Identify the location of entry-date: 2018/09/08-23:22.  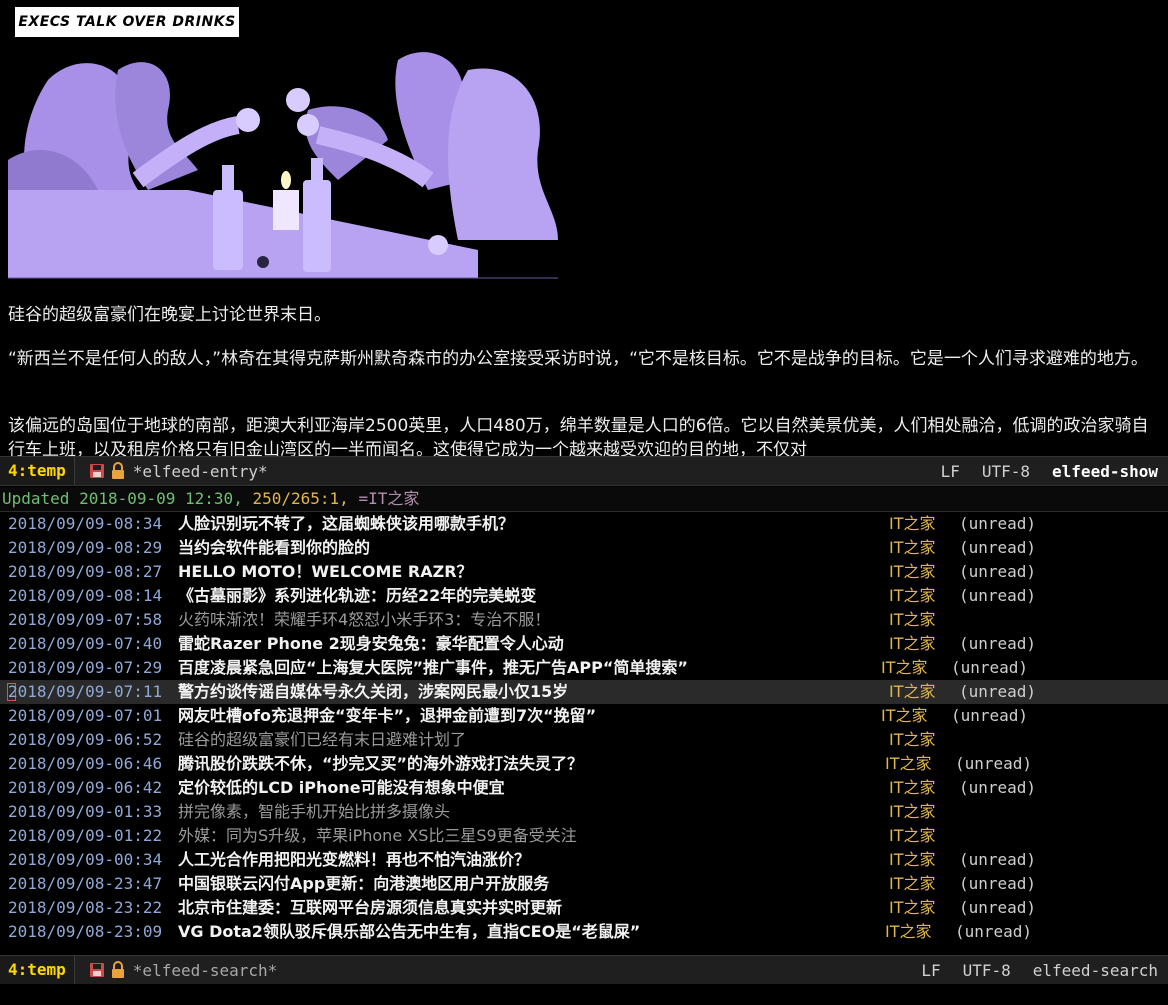
(85, 907).